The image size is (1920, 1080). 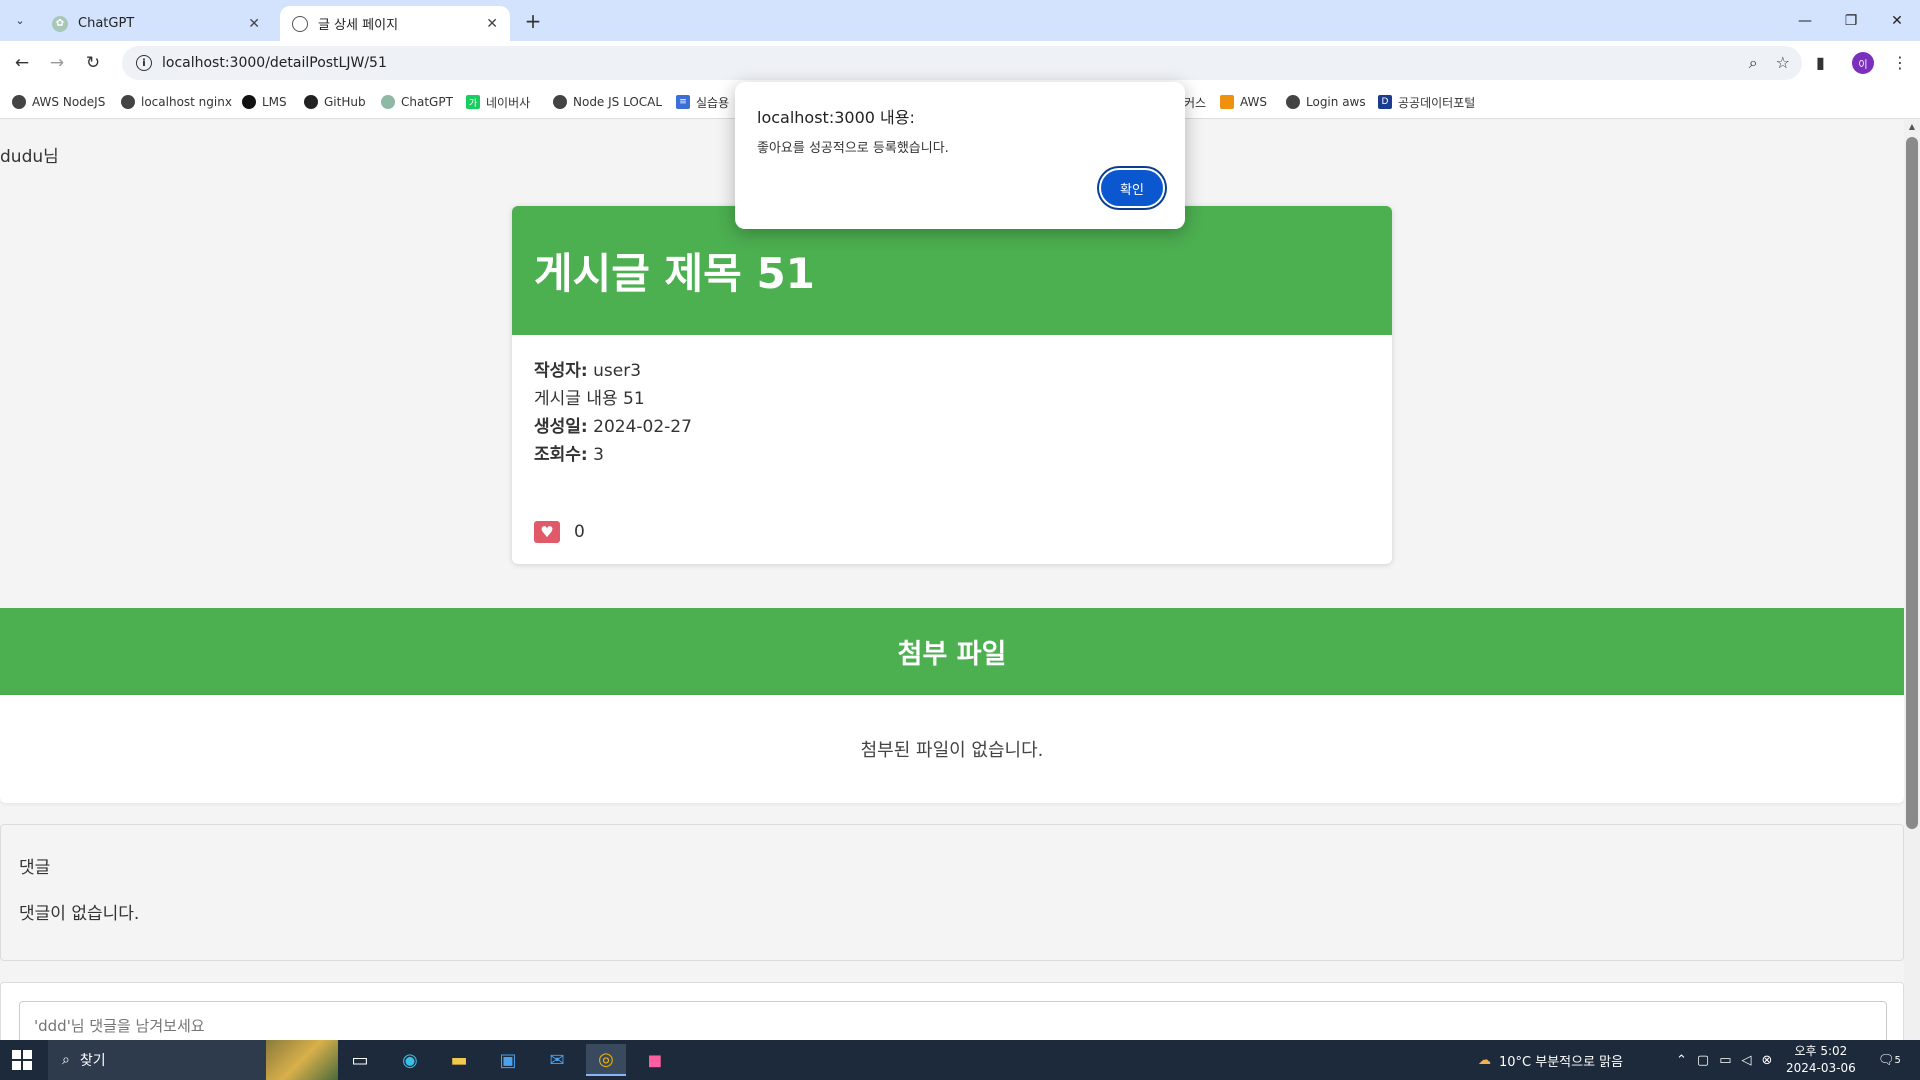 I want to click on post-content: 게시글 내용 51, so click(x=589, y=399).